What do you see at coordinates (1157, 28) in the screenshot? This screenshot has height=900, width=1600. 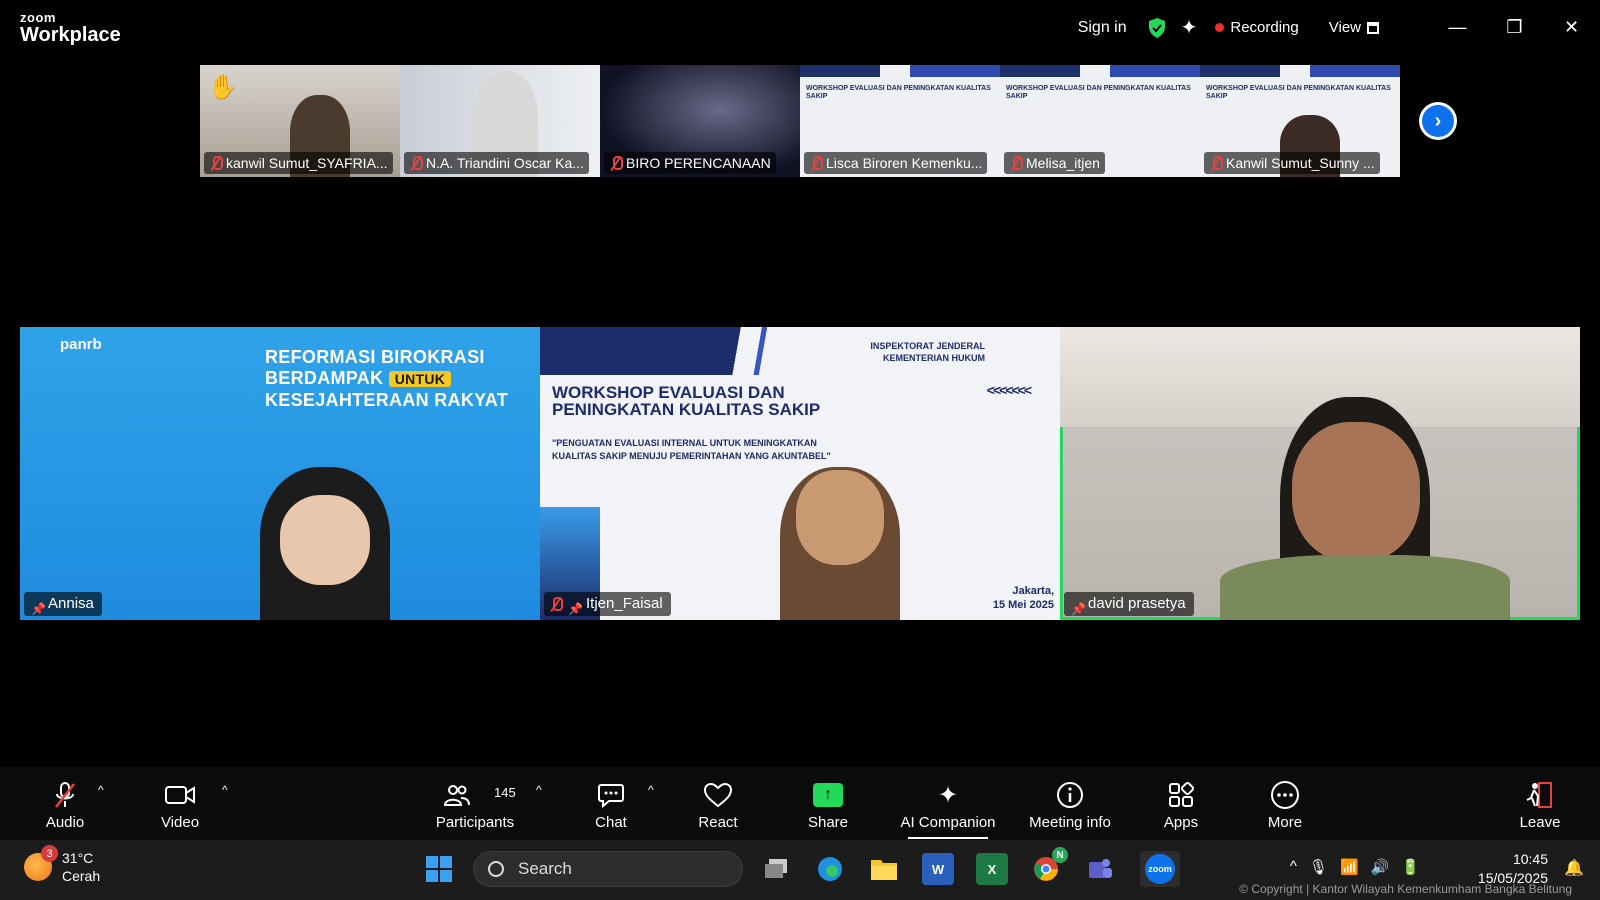 I see `security-shield-icon` at bounding box center [1157, 28].